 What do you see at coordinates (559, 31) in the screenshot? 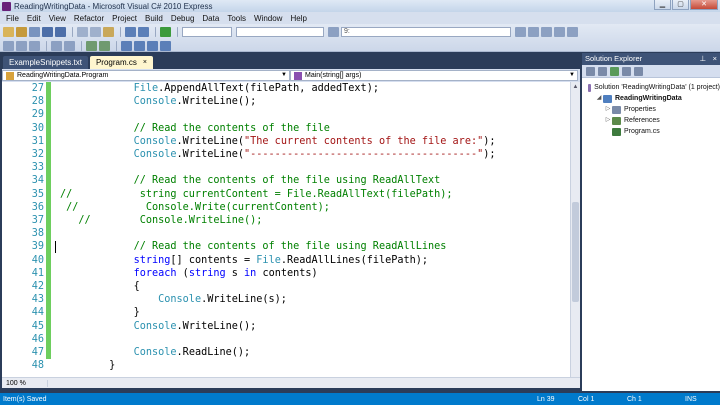
I see `object-browser-icon` at bounding box center [559, 31].